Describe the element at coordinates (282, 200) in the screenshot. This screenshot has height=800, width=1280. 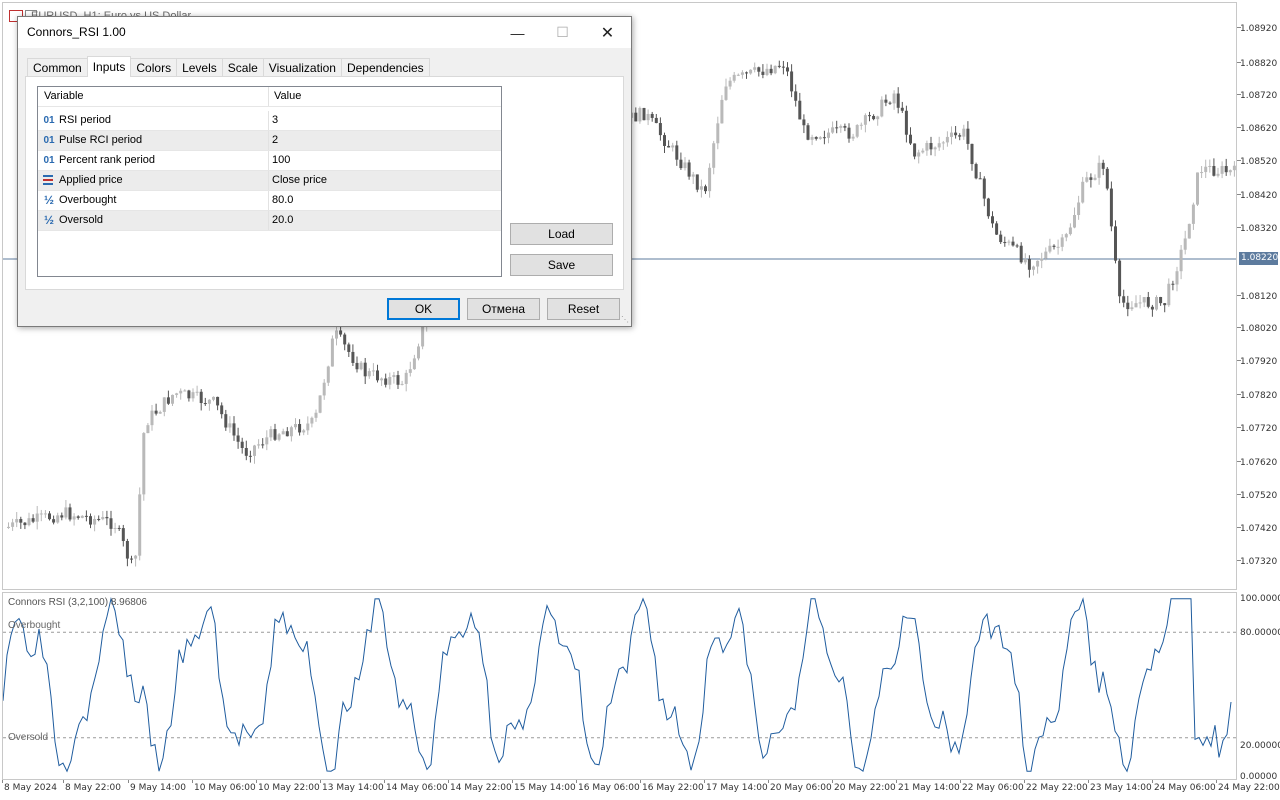
I see `value-cell: 80.0` at that location.